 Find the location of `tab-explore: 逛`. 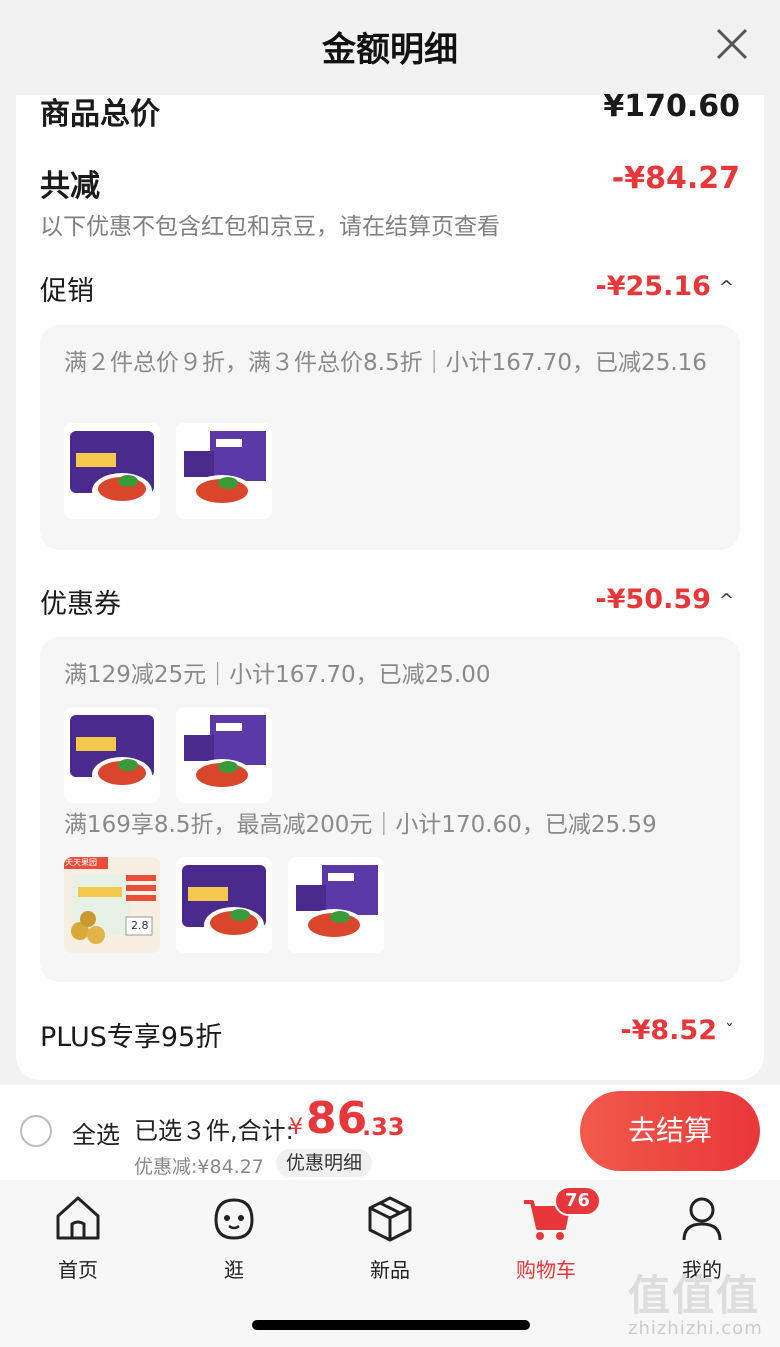

tab-explore: 逛 is located at coordinates (234, 1237).